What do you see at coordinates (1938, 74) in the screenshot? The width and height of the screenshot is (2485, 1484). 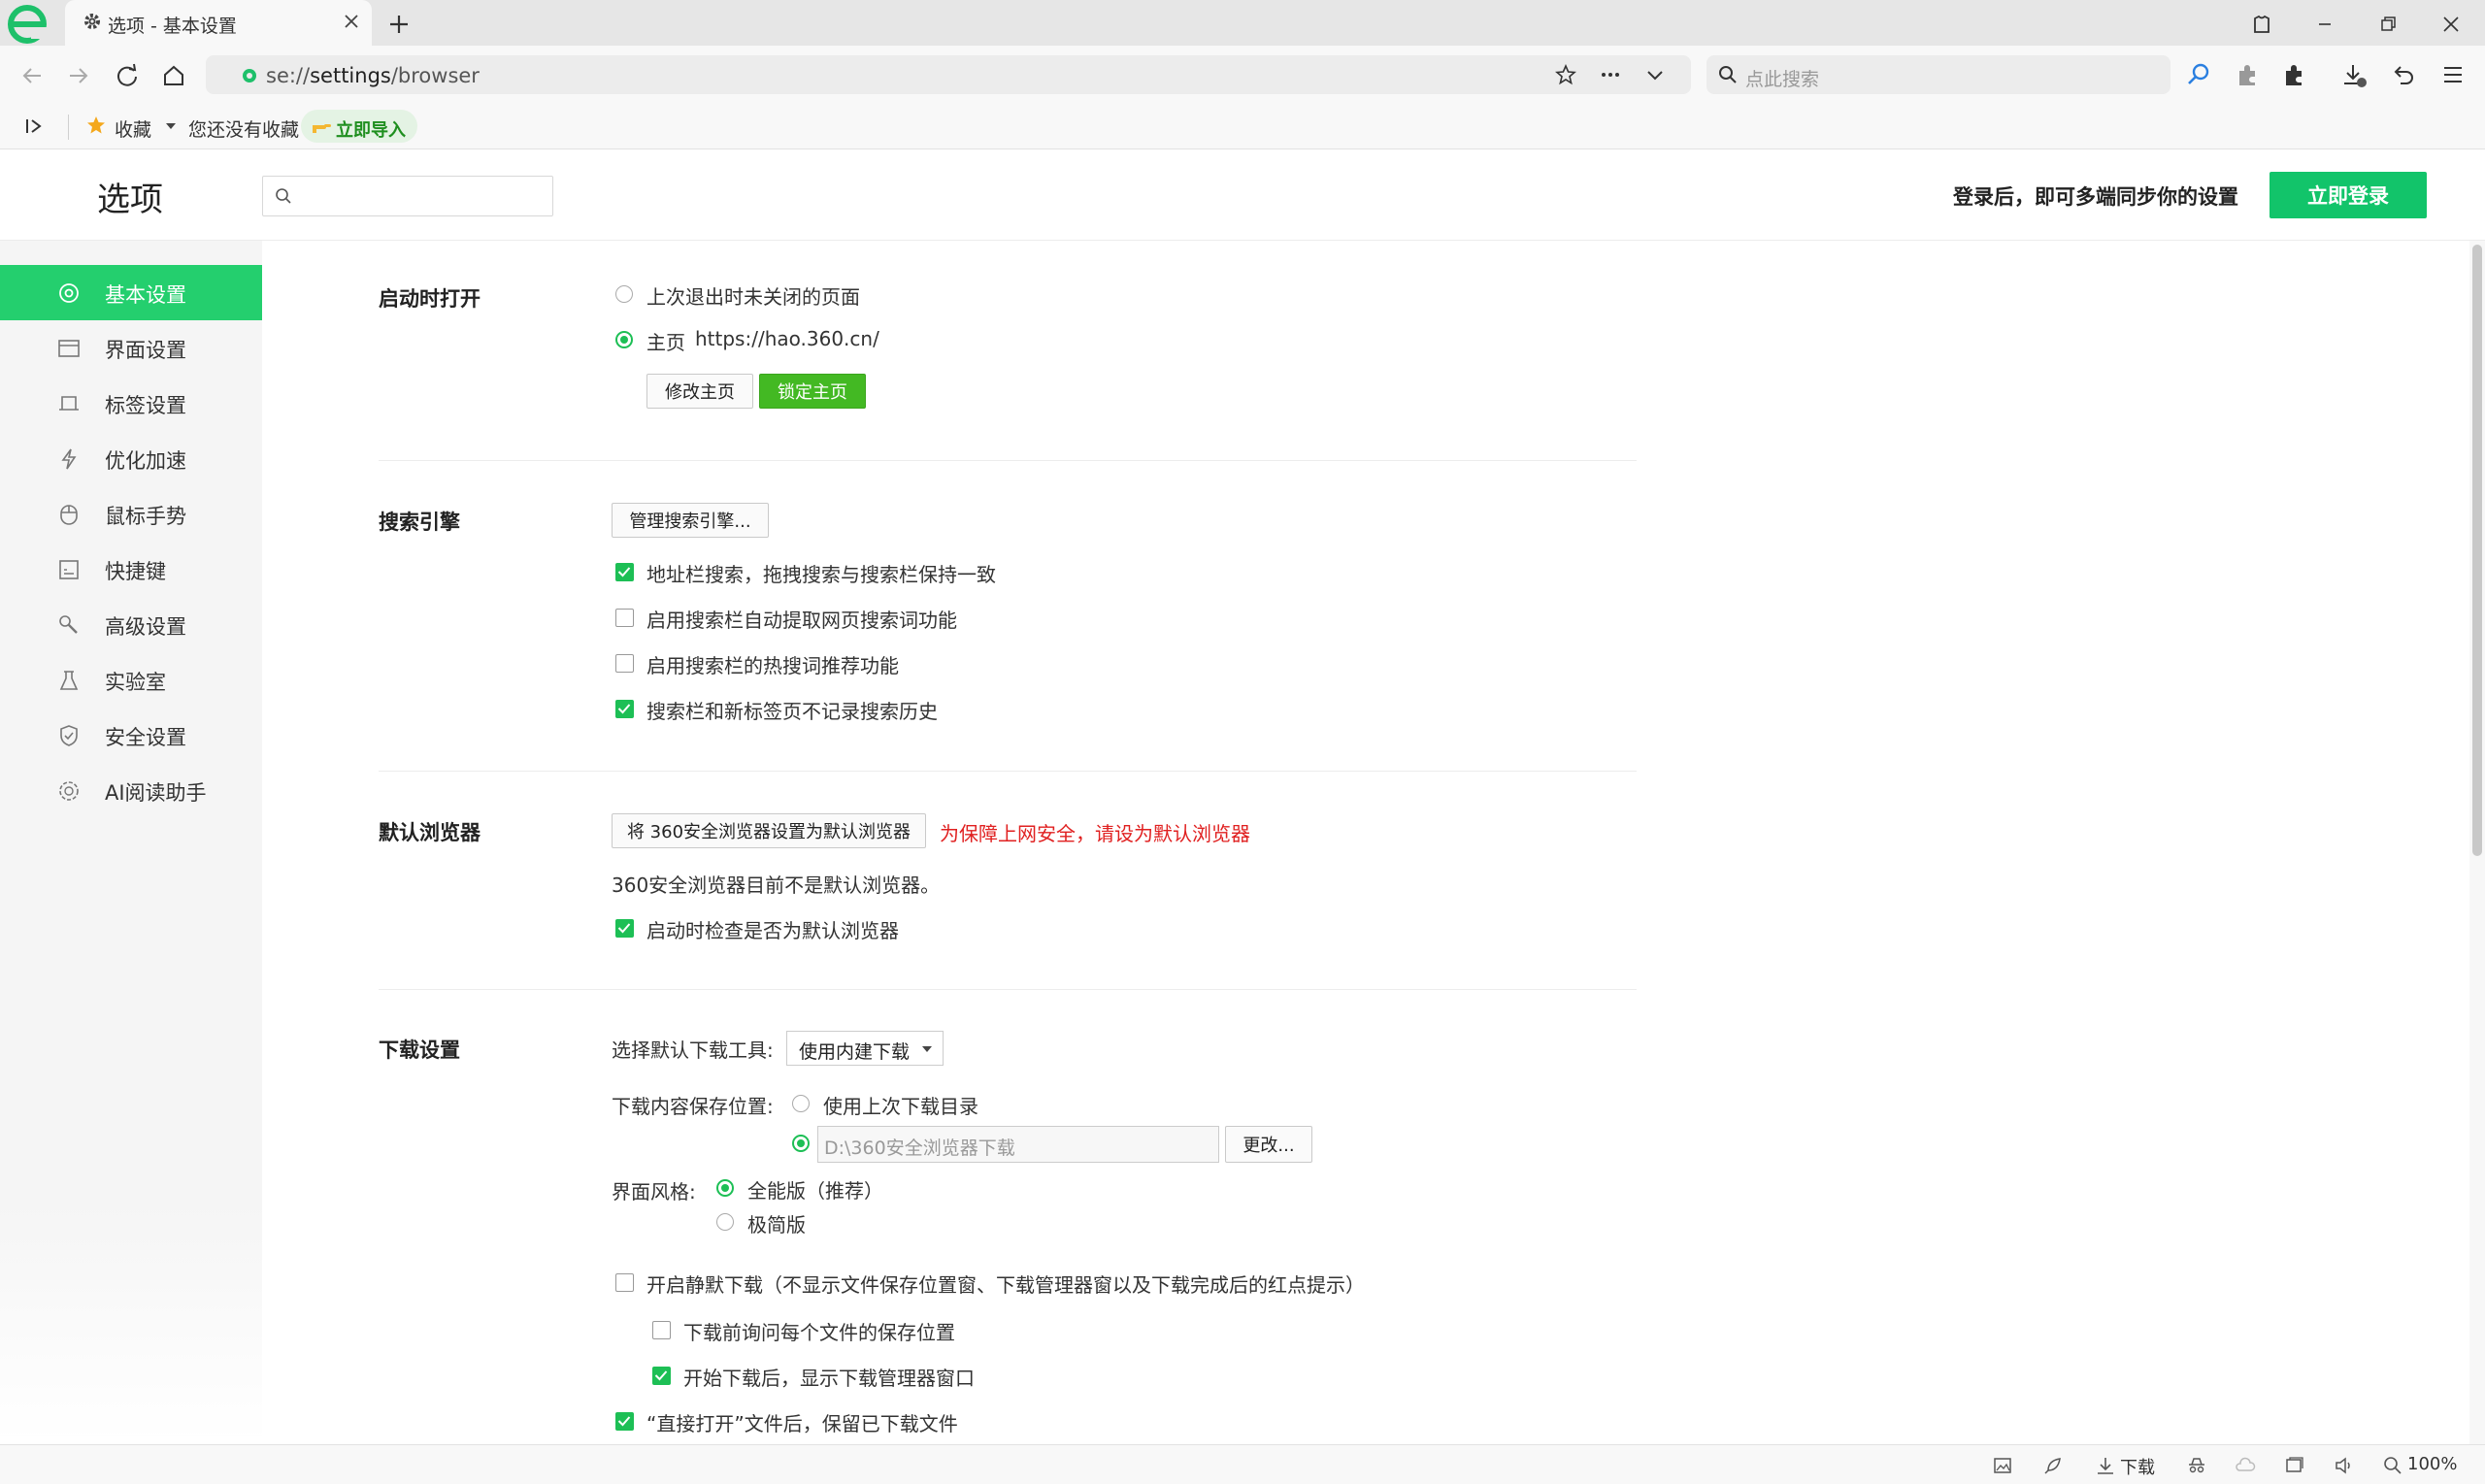 I see `web-search-box: 点此搜索` at bounding box center [1938, 74].